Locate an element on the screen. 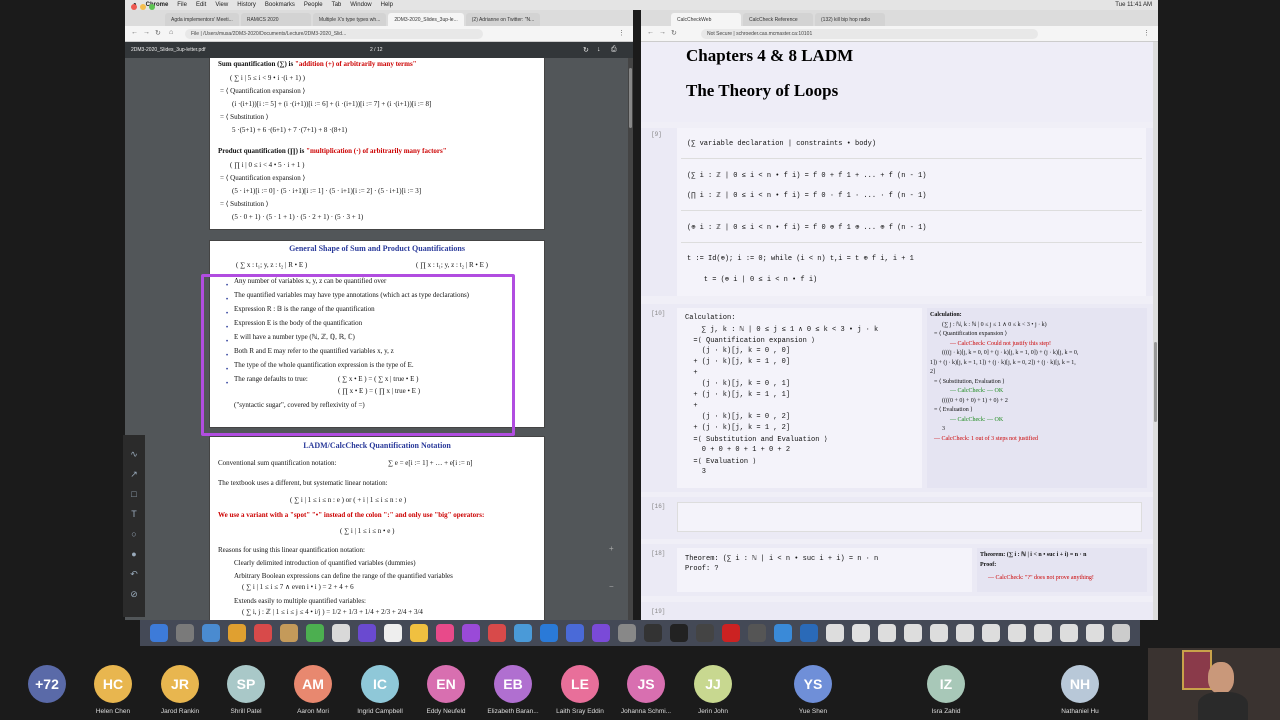 This screenshot has width=1280, height=720. tab-radio: (132) kill bip hop radio is located at coordinates (850, 19).